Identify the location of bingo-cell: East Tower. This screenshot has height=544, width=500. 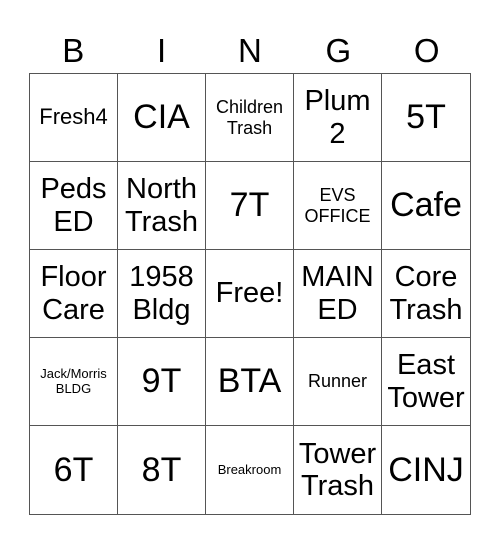
(426, 382).